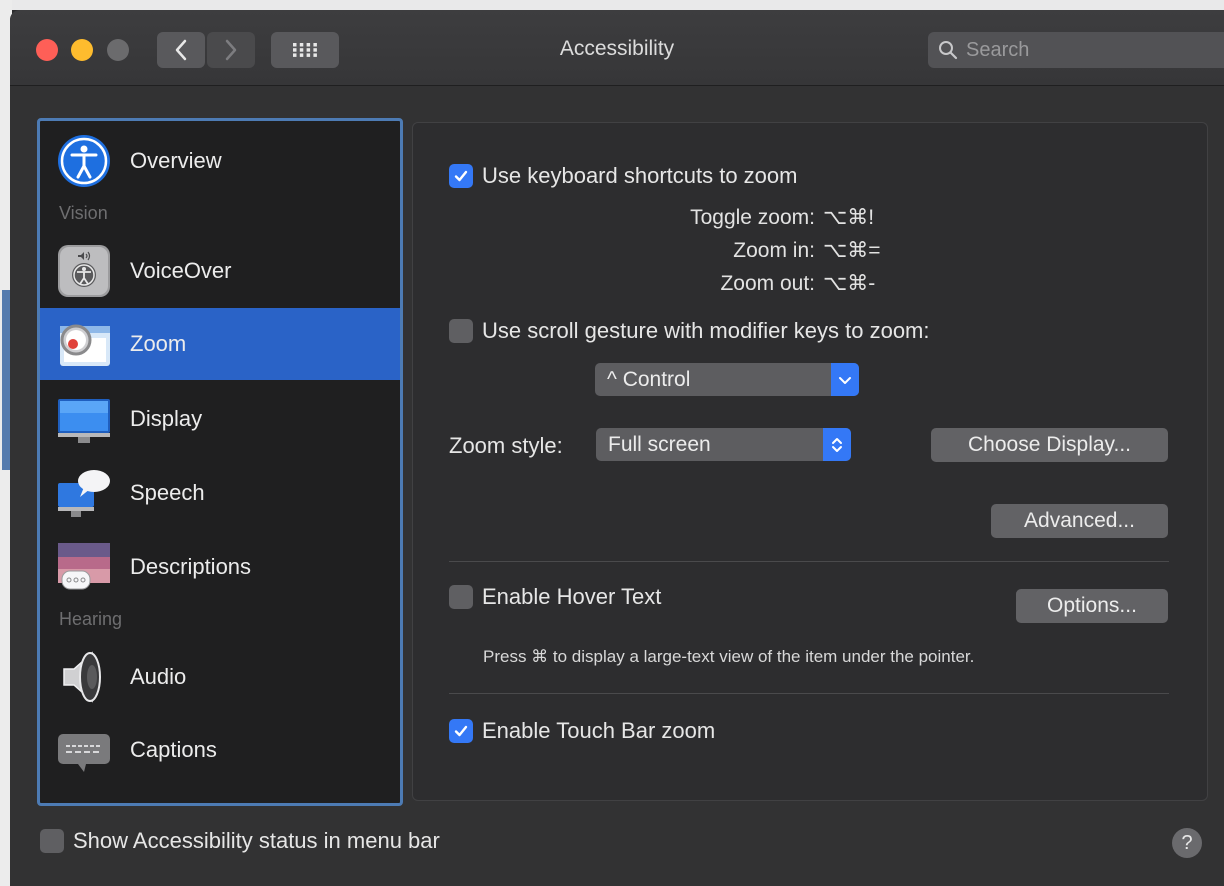  I want to click on search-field, so click(1076, 50).